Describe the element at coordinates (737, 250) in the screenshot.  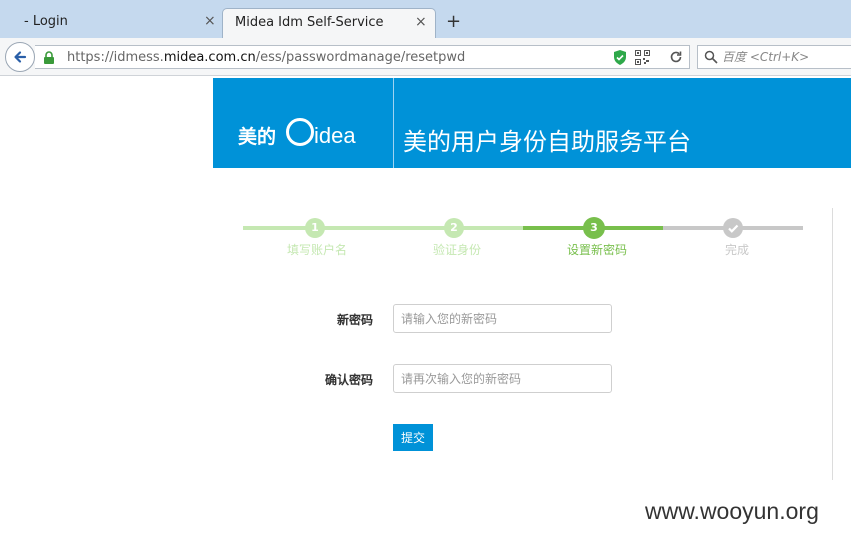
I see `step-label-4: 完成` at that location.